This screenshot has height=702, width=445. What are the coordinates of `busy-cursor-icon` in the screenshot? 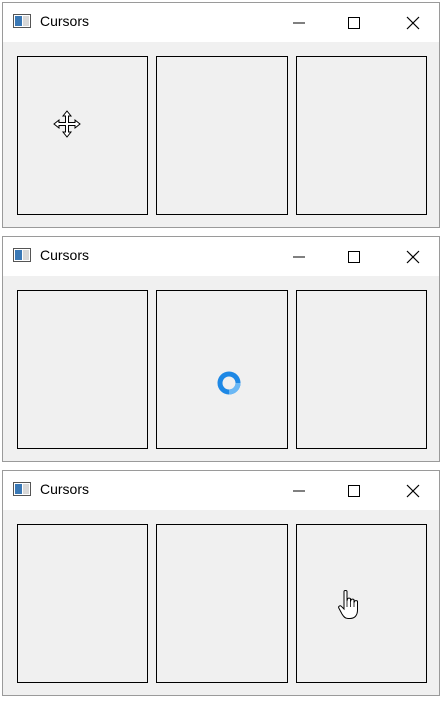 It's located at (229, 383).